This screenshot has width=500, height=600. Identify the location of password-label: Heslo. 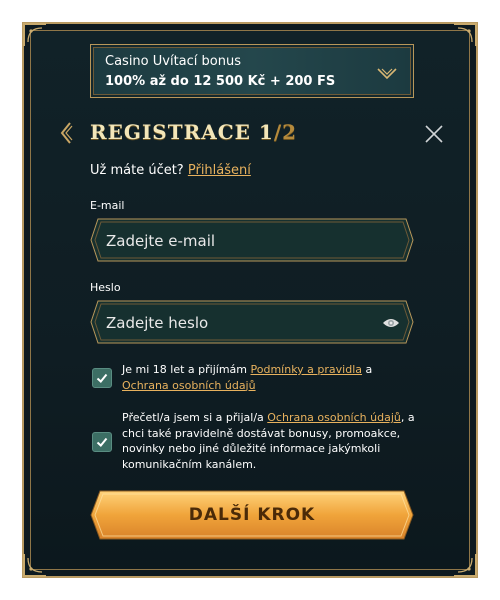
(105, 287).